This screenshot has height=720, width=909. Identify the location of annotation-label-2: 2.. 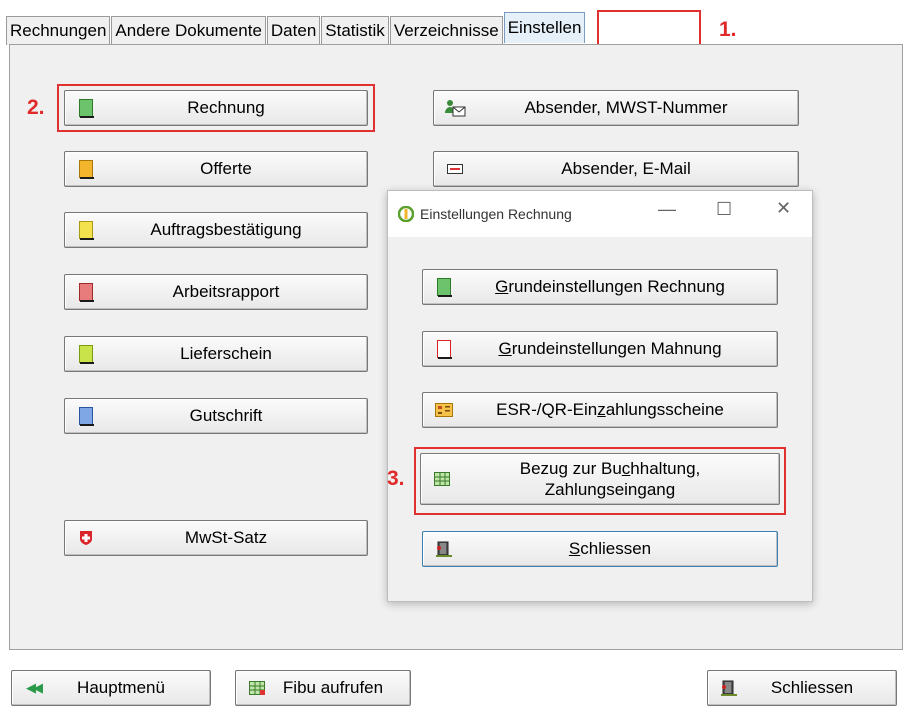
(36, 107).